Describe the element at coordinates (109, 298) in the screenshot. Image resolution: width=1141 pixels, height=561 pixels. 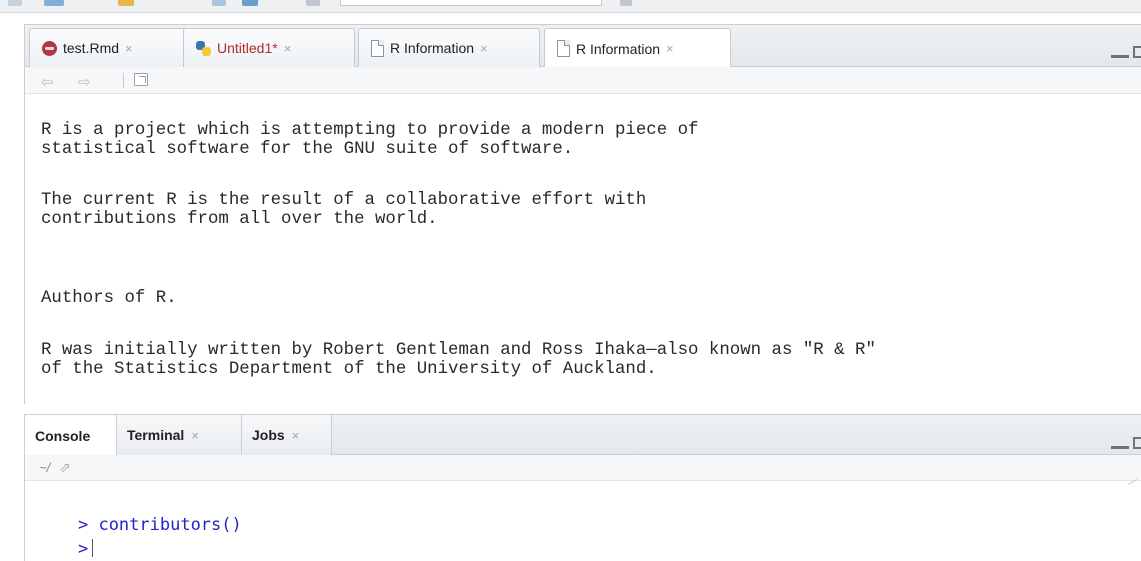
I see `paragraph: Authors of R.` at that location.